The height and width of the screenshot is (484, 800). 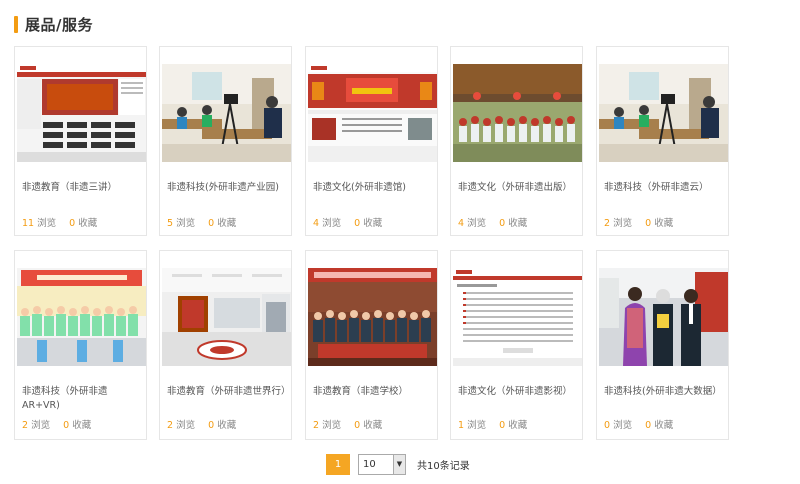 I want to click on product-title: 非遗科技（外研非遗云）, so click(x=664, y=188).